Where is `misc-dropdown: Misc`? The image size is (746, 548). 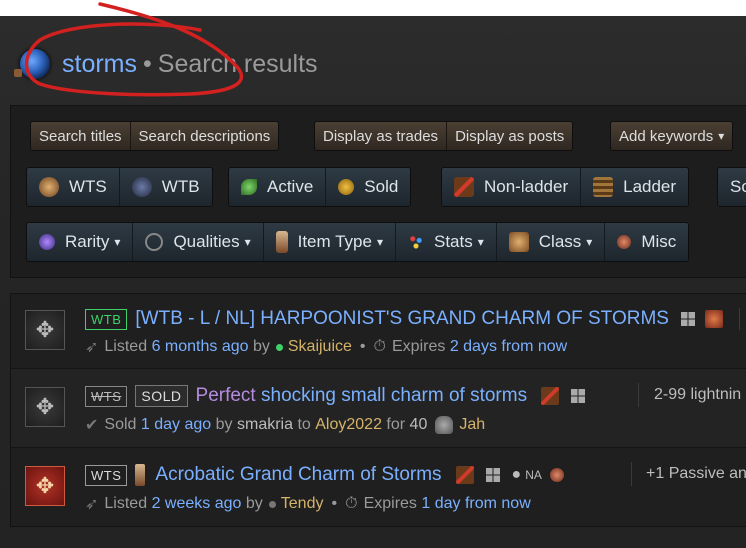 misc-dropdown: Misc is located at coordinates (647, 242).